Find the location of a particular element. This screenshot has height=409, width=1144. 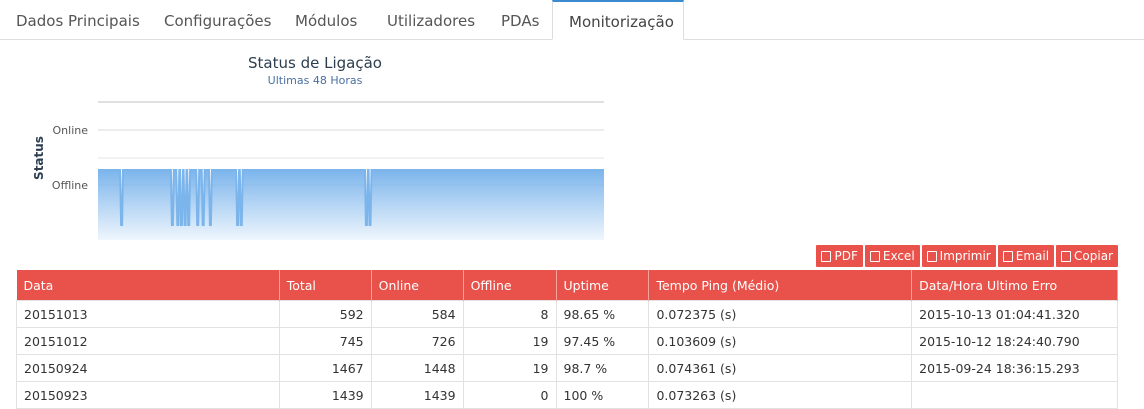

cell-tempo-ping: 0.073263 (s) is located at coordinates (780, 395).